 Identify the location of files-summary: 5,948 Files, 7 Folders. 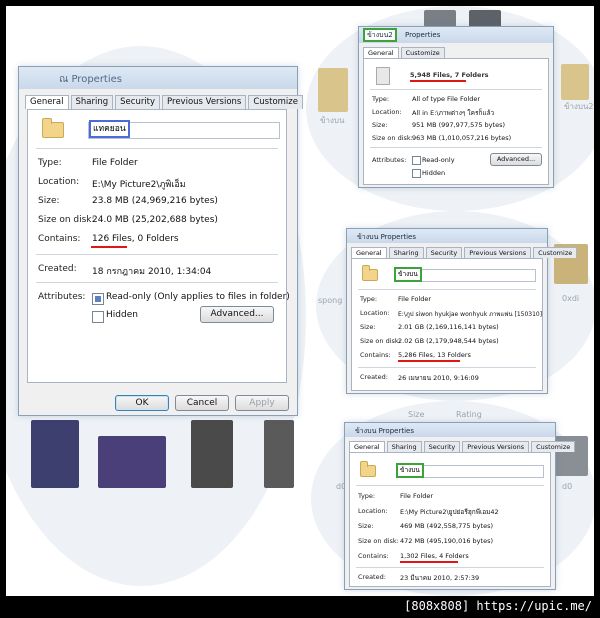
(449, 75).